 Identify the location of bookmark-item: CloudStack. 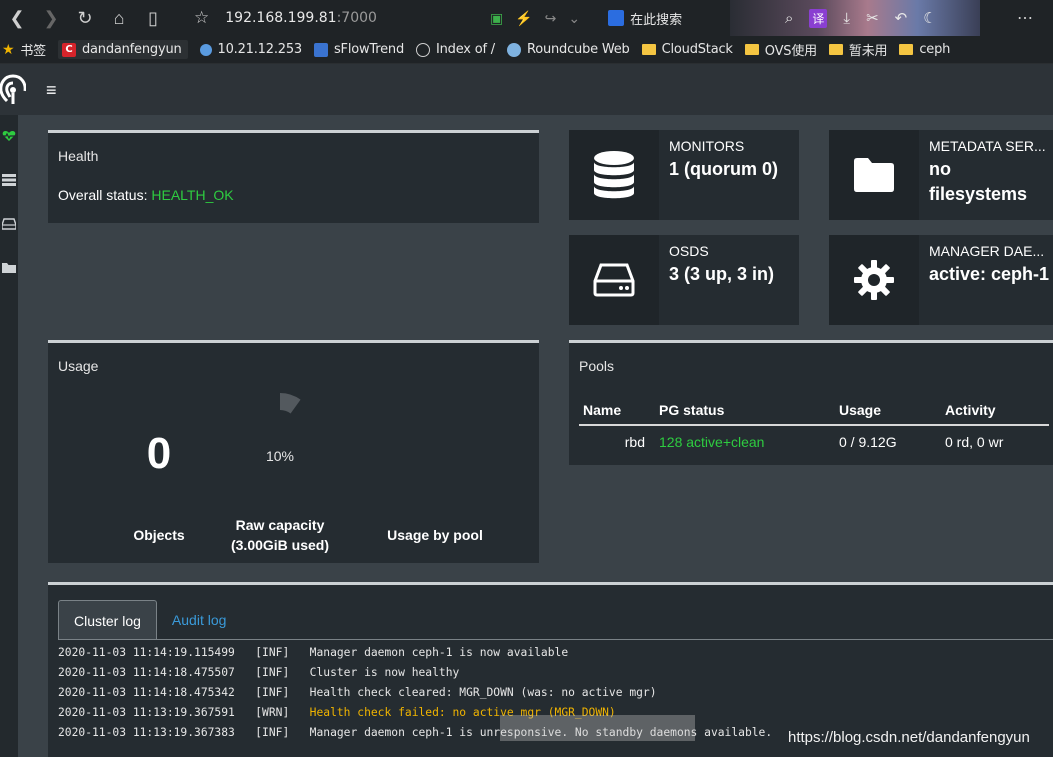
(687, 49).